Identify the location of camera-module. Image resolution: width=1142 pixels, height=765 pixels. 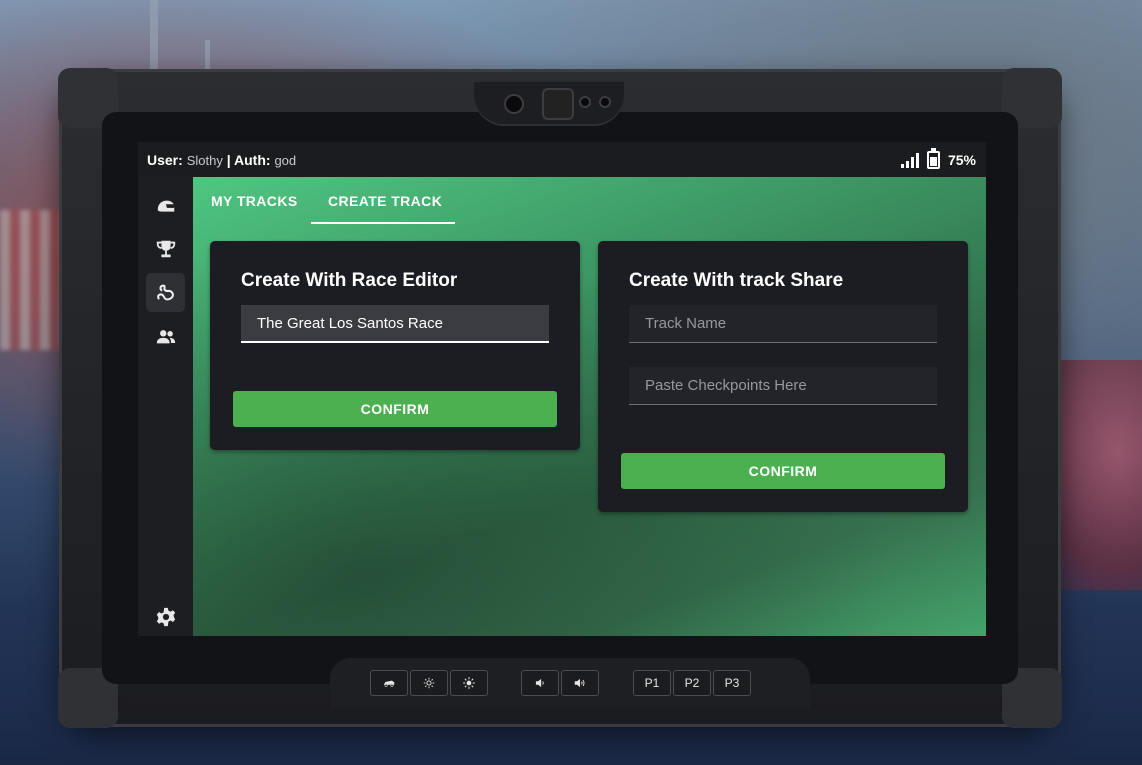
(549, 104).